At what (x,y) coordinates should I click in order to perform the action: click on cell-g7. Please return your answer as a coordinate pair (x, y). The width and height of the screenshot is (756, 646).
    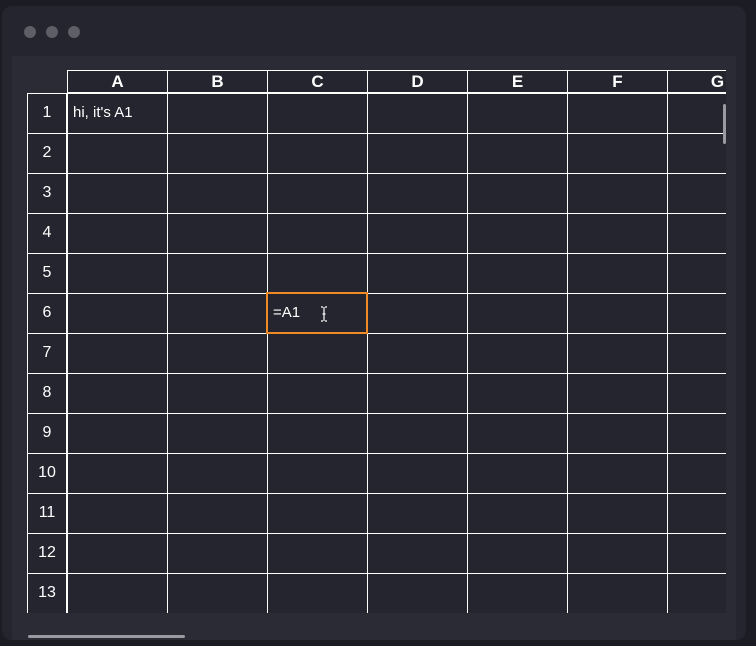
    Looking at the image, I should click on (696, 353).